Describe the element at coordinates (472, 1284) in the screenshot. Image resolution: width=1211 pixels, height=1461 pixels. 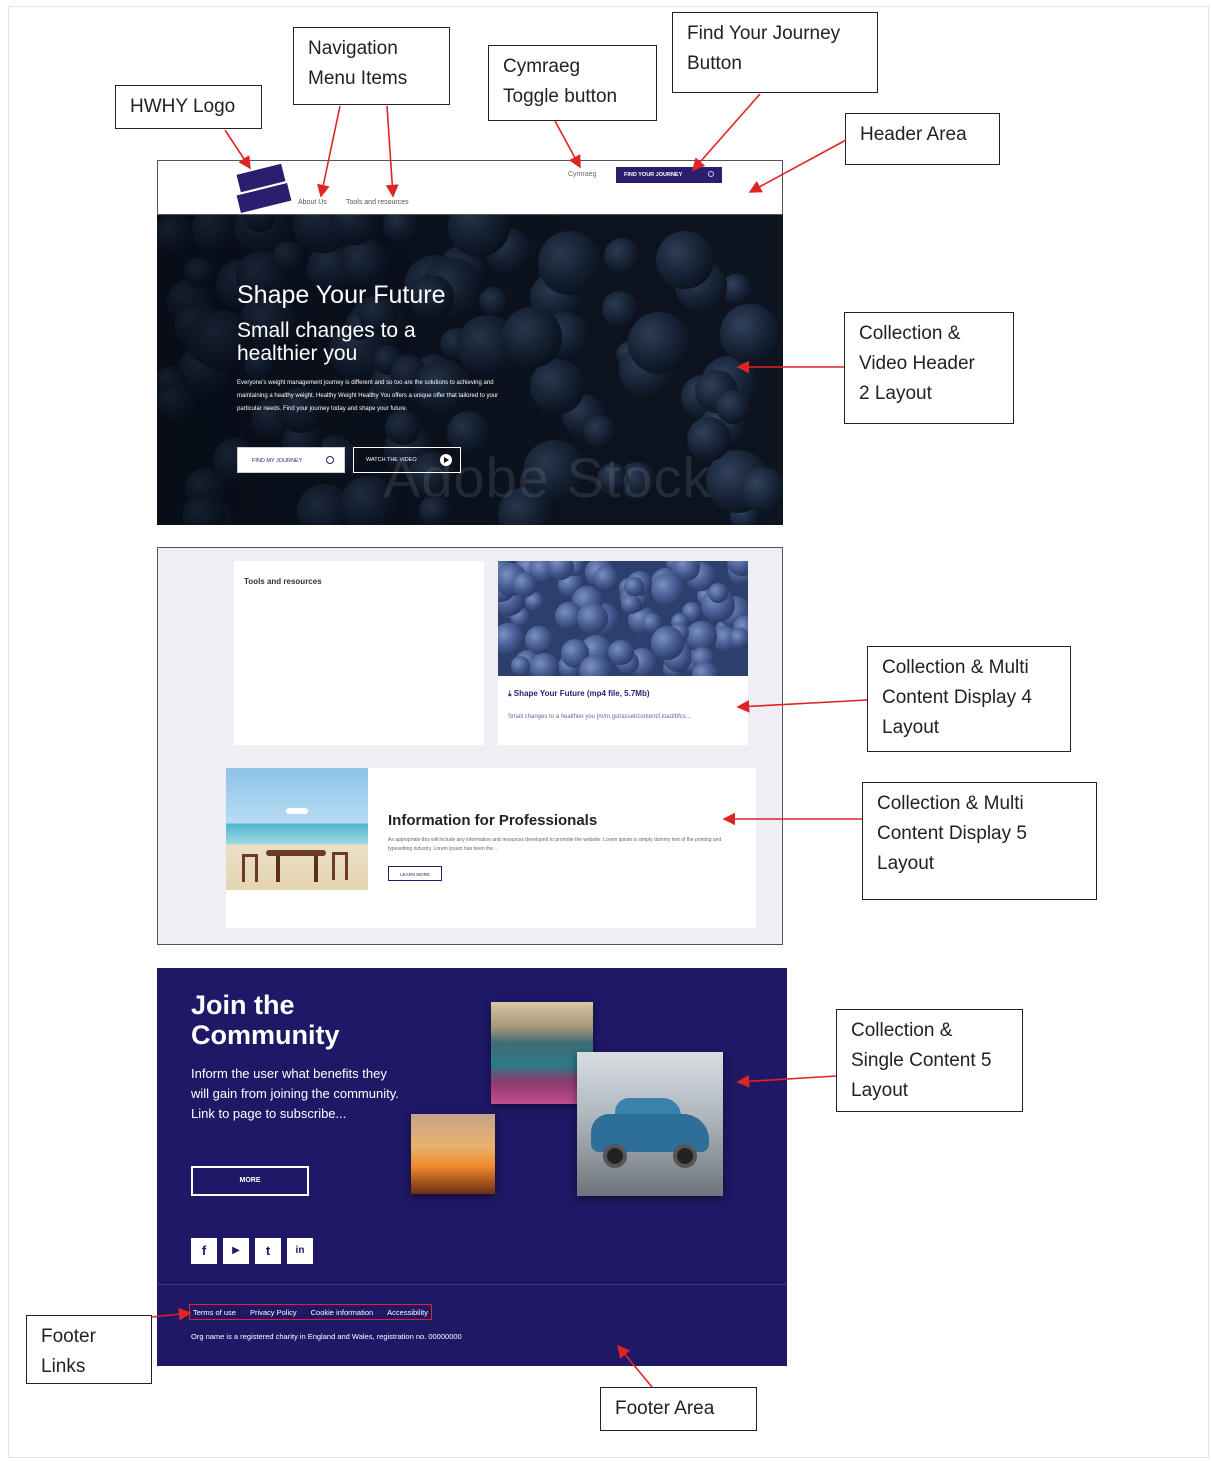
I see `footer-divider` at that location.